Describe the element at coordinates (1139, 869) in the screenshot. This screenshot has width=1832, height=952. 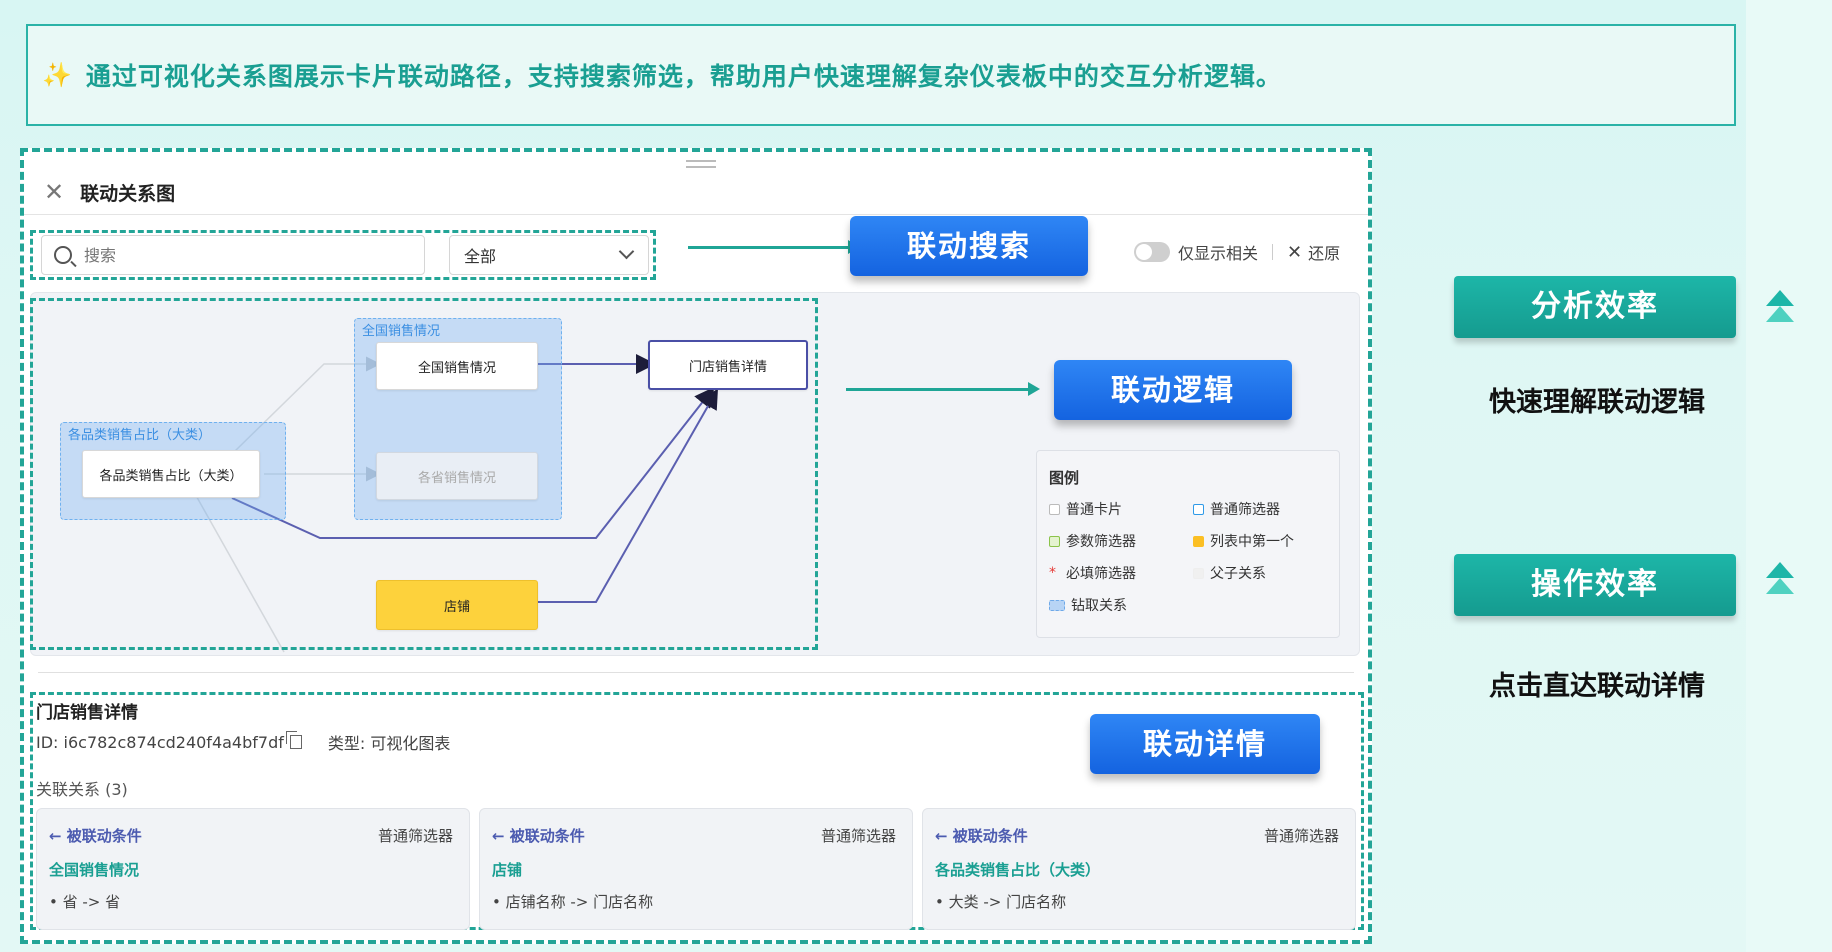
I see `relation-card: ← 被联动条件 普通筛选器 各品类销售占比（大类） • 大类 -> 门店名称` at that location.